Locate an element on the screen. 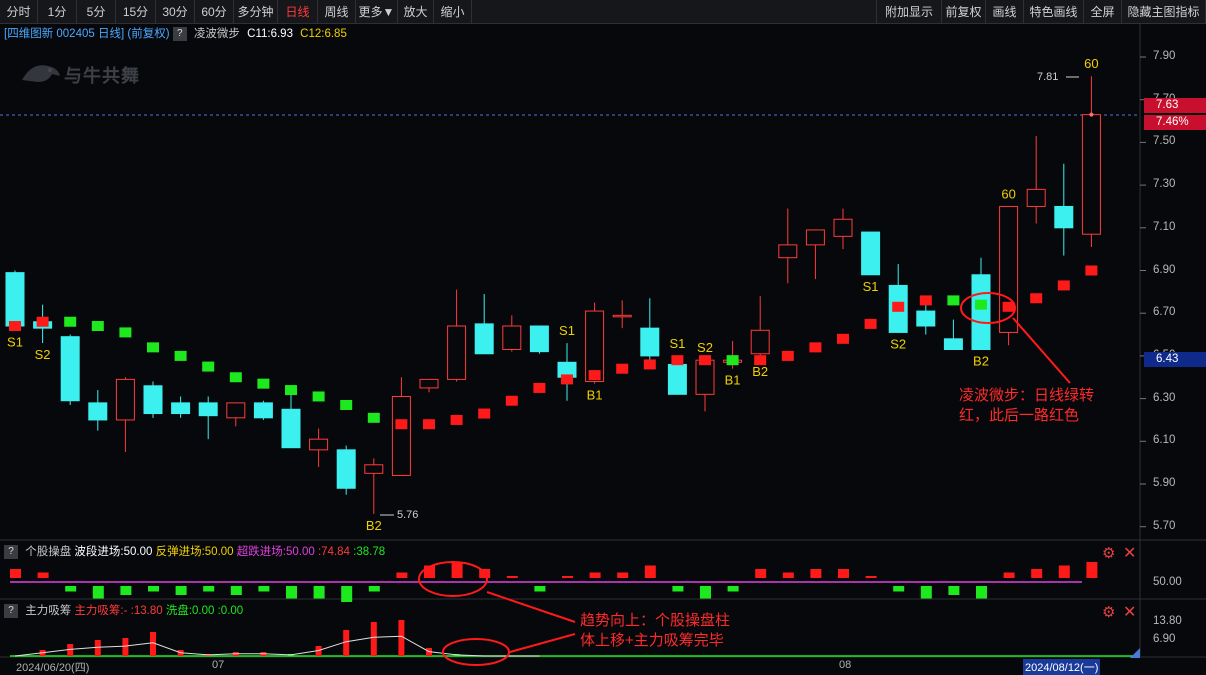  price-tick-label: 6.70 is located at coordinates (1164, 312).